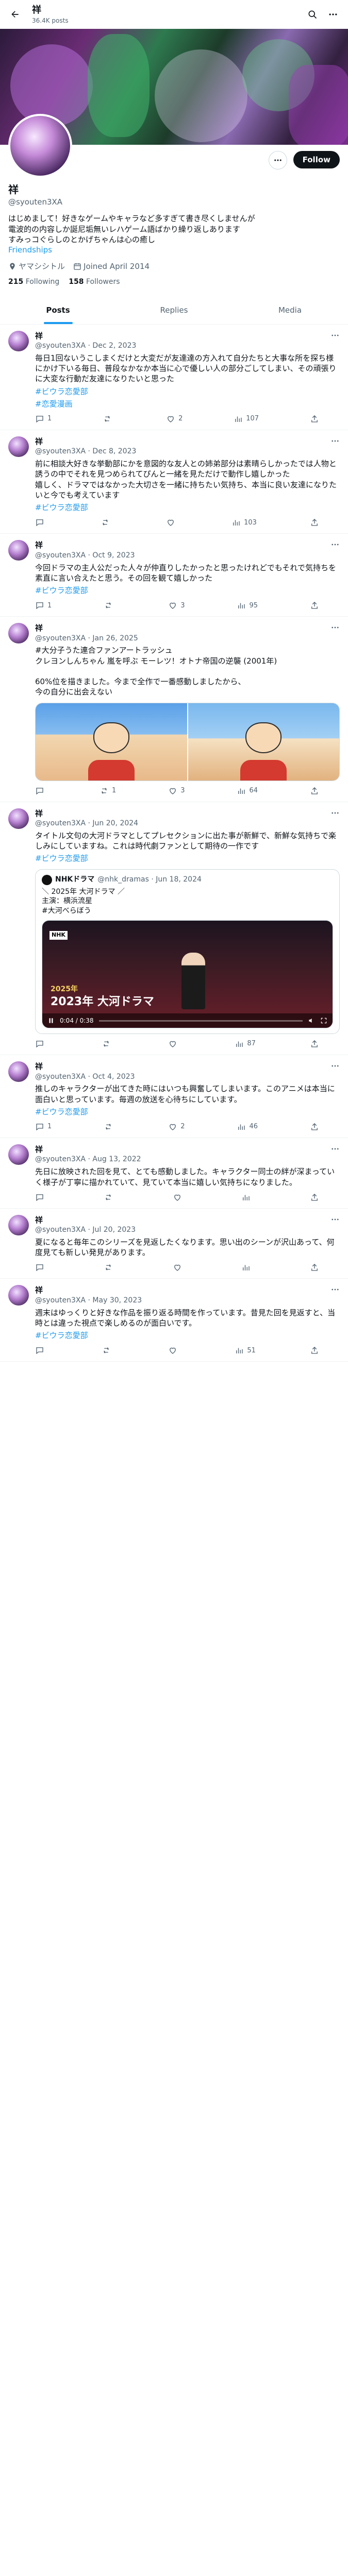 This screenshot has height=2576, width=348. Describe the element at coordinates (247, 1126) in the screenshot. I see `views-button: 46` at that location.